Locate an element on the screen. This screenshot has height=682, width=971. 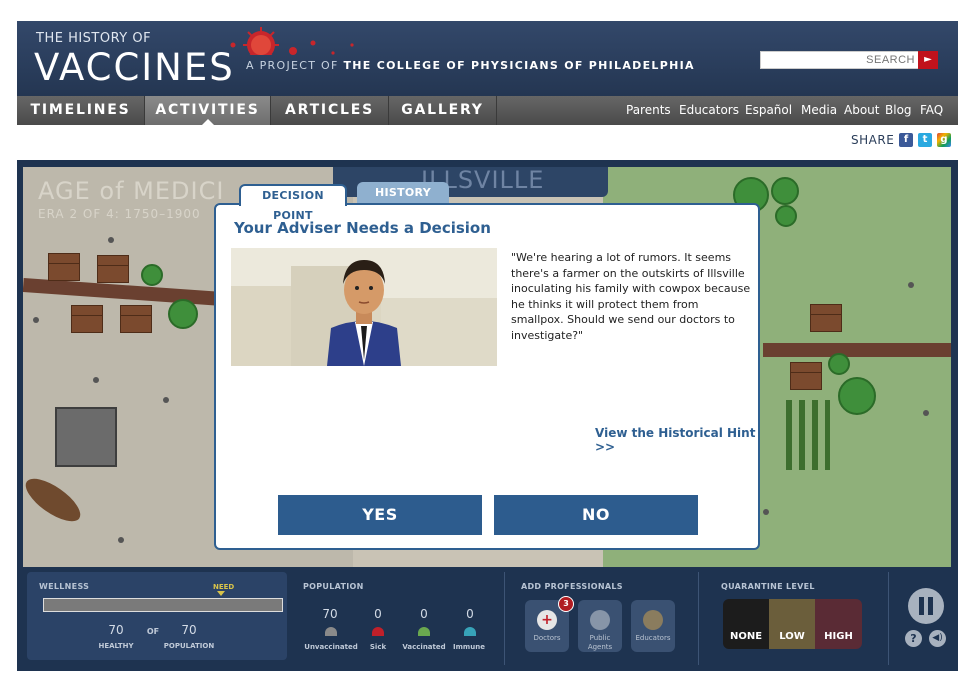
quarantine-low: LOW is located at coordinates (792, 624).